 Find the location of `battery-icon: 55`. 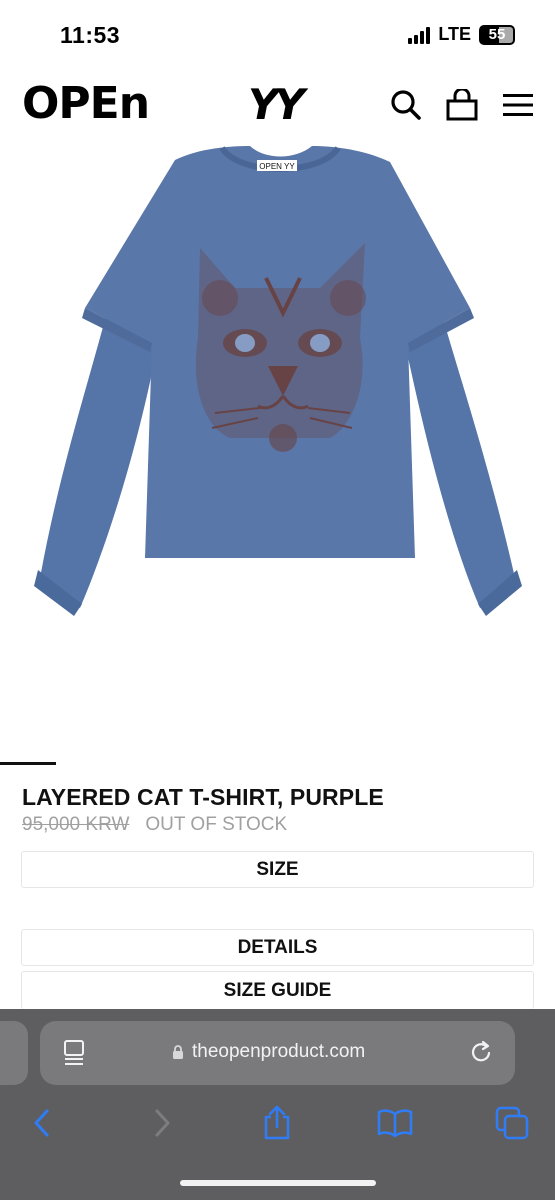

battery-icon: 55 is located at coordinates (497, 34).